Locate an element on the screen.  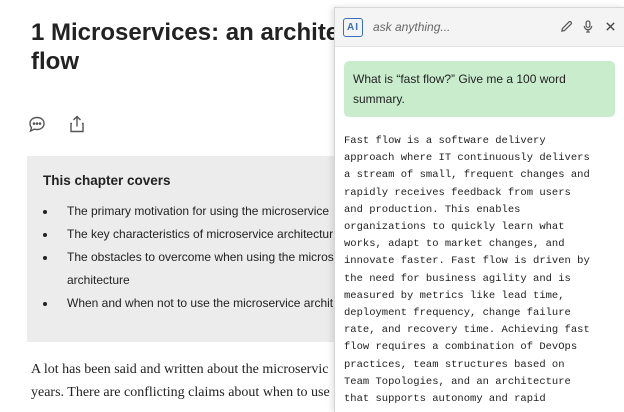
answer-line: practices, team structures based on is located at coordinates (454, 364).